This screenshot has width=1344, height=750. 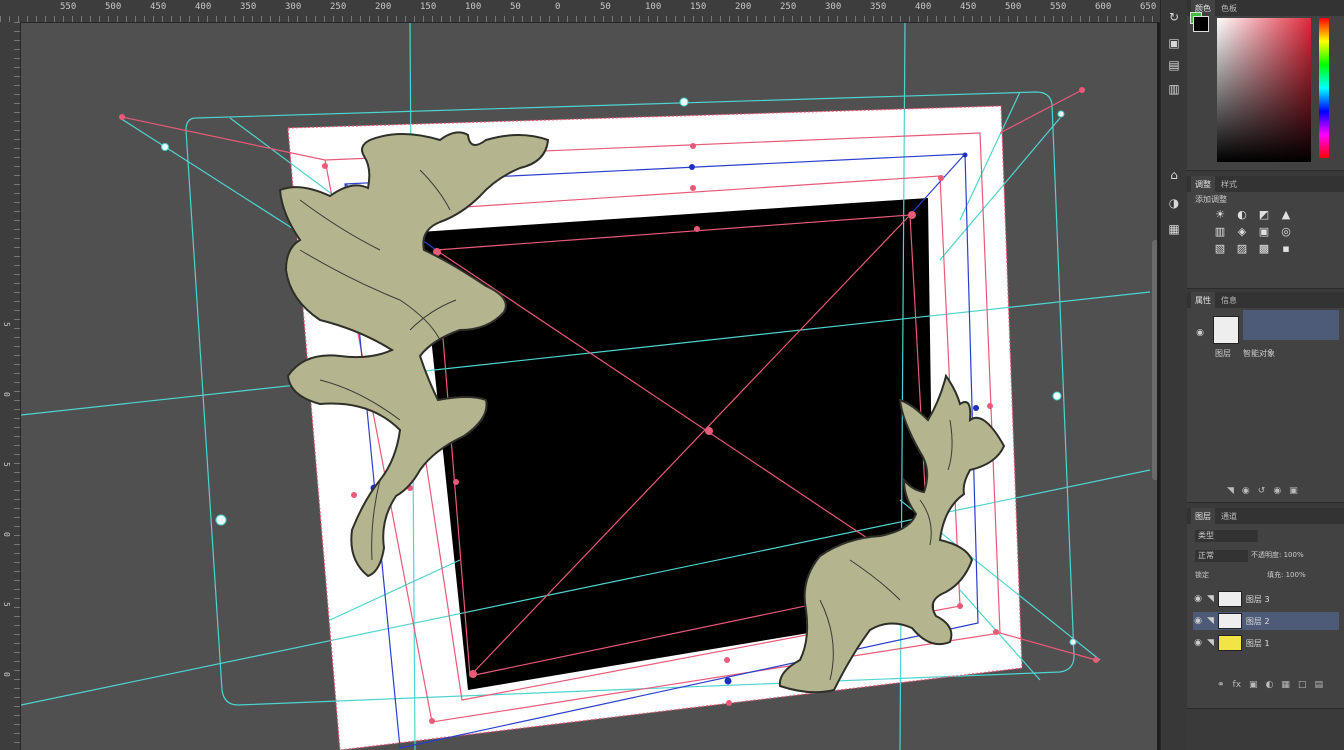 What do you see at coordinates (1265, 516) in the screenshot?
I see `layers-panel-tabs: 图层 通道` at bounding box center [1265, 516].